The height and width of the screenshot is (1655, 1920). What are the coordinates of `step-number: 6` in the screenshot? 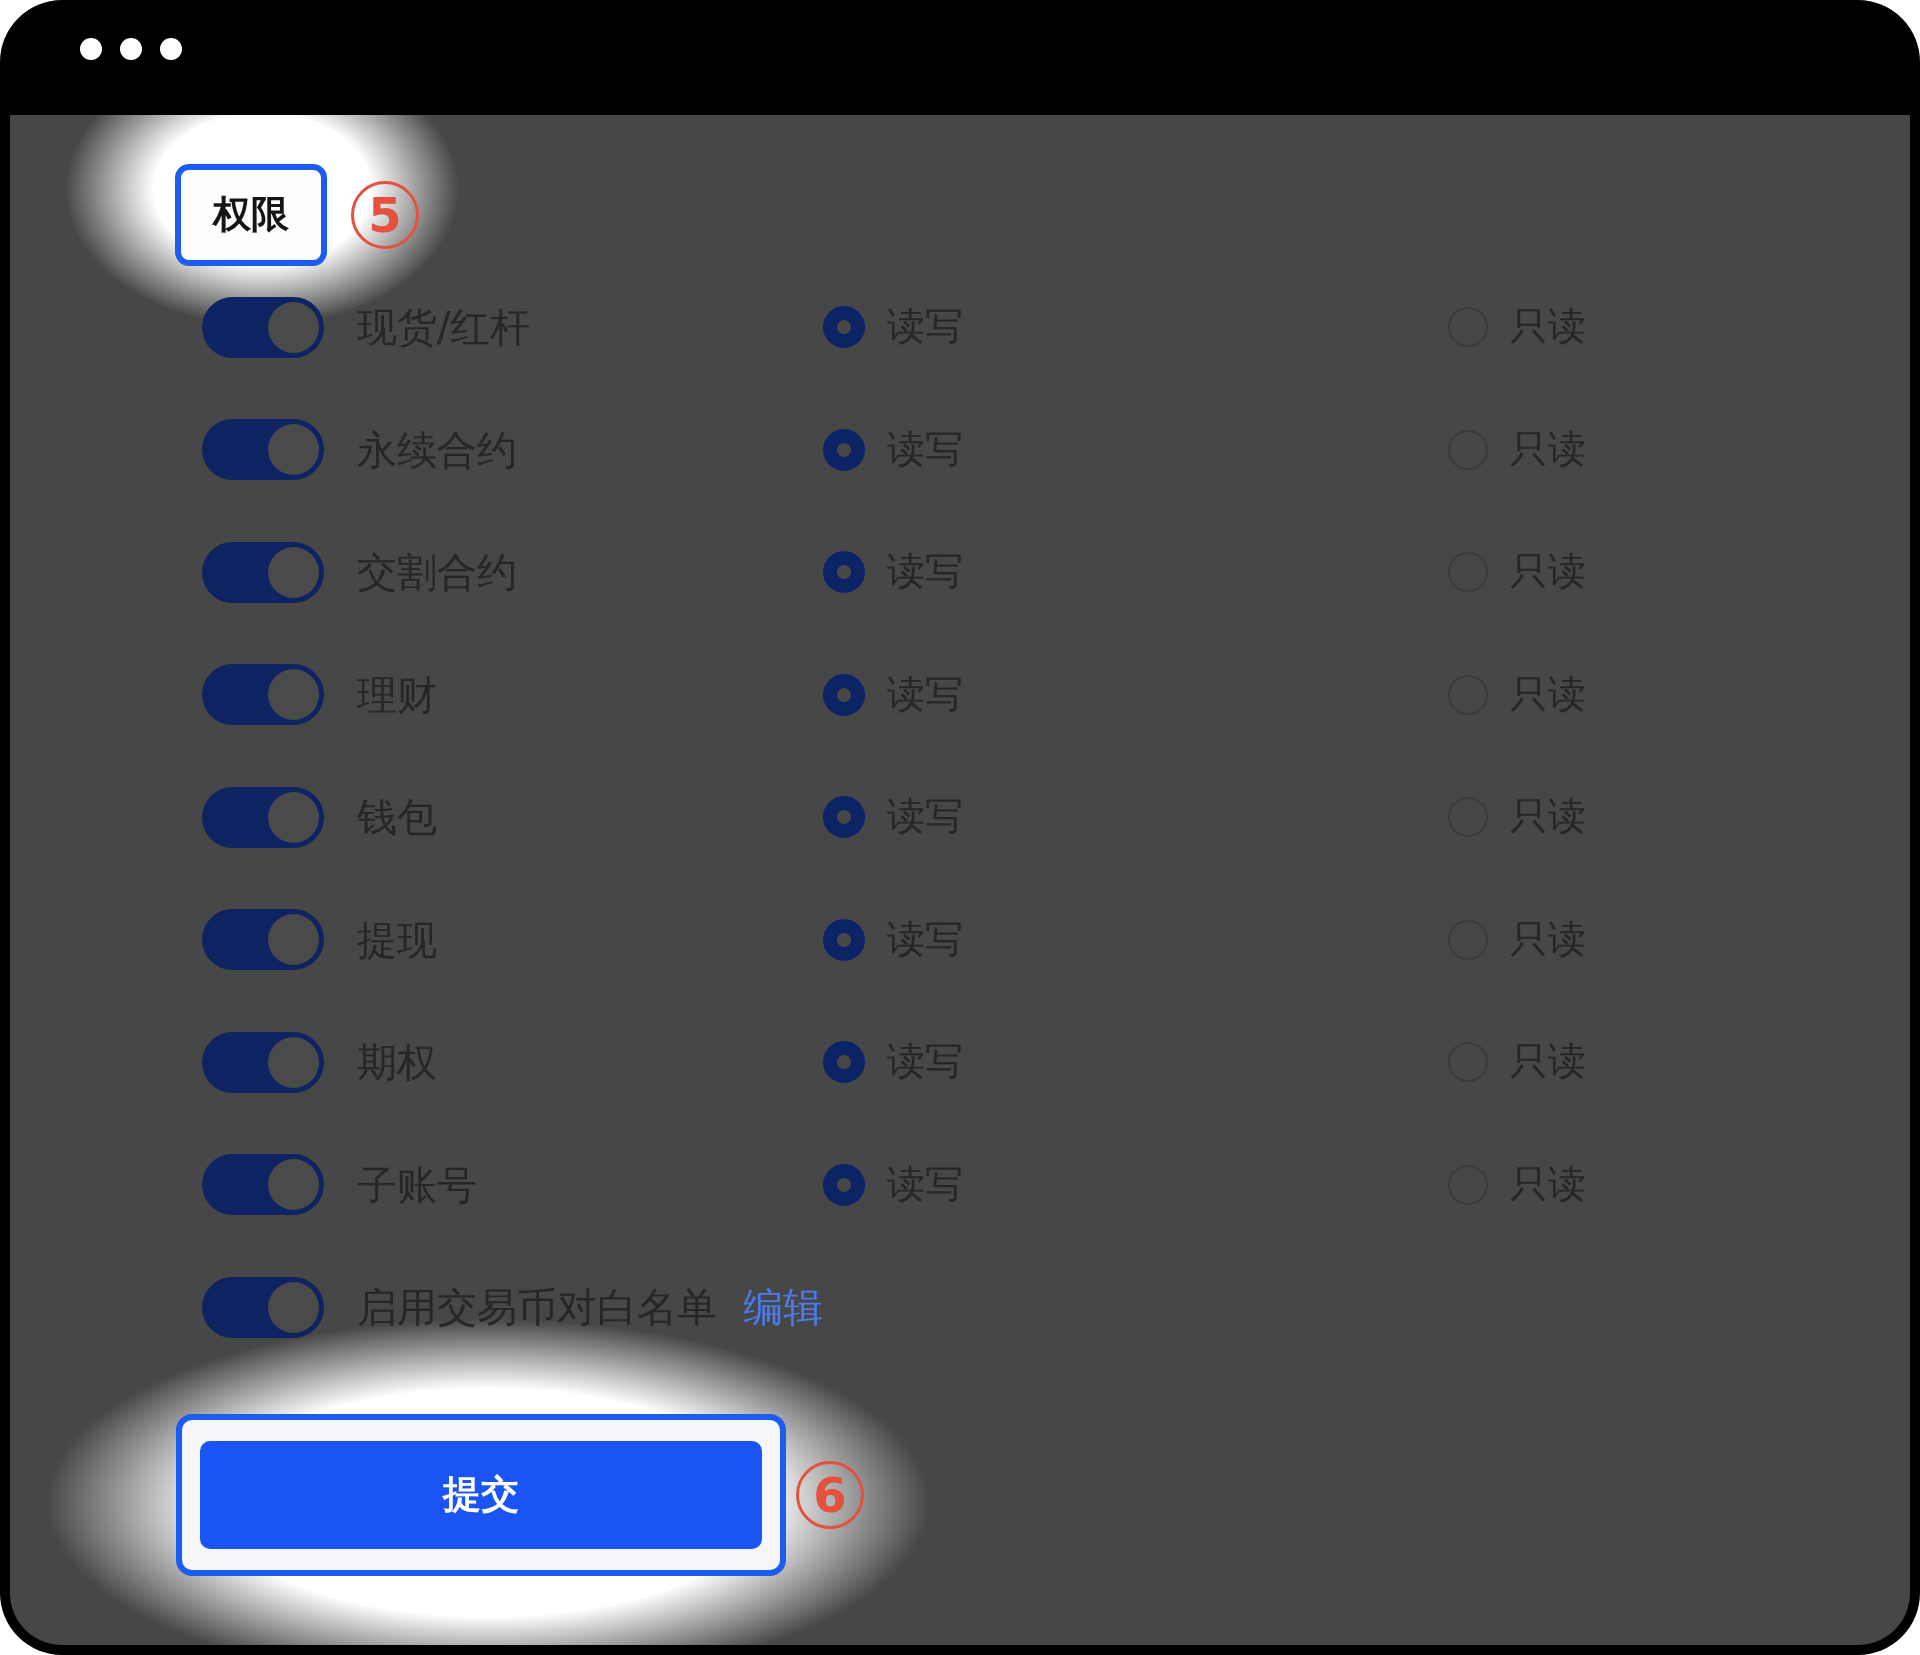 It's located at (830, 1494).